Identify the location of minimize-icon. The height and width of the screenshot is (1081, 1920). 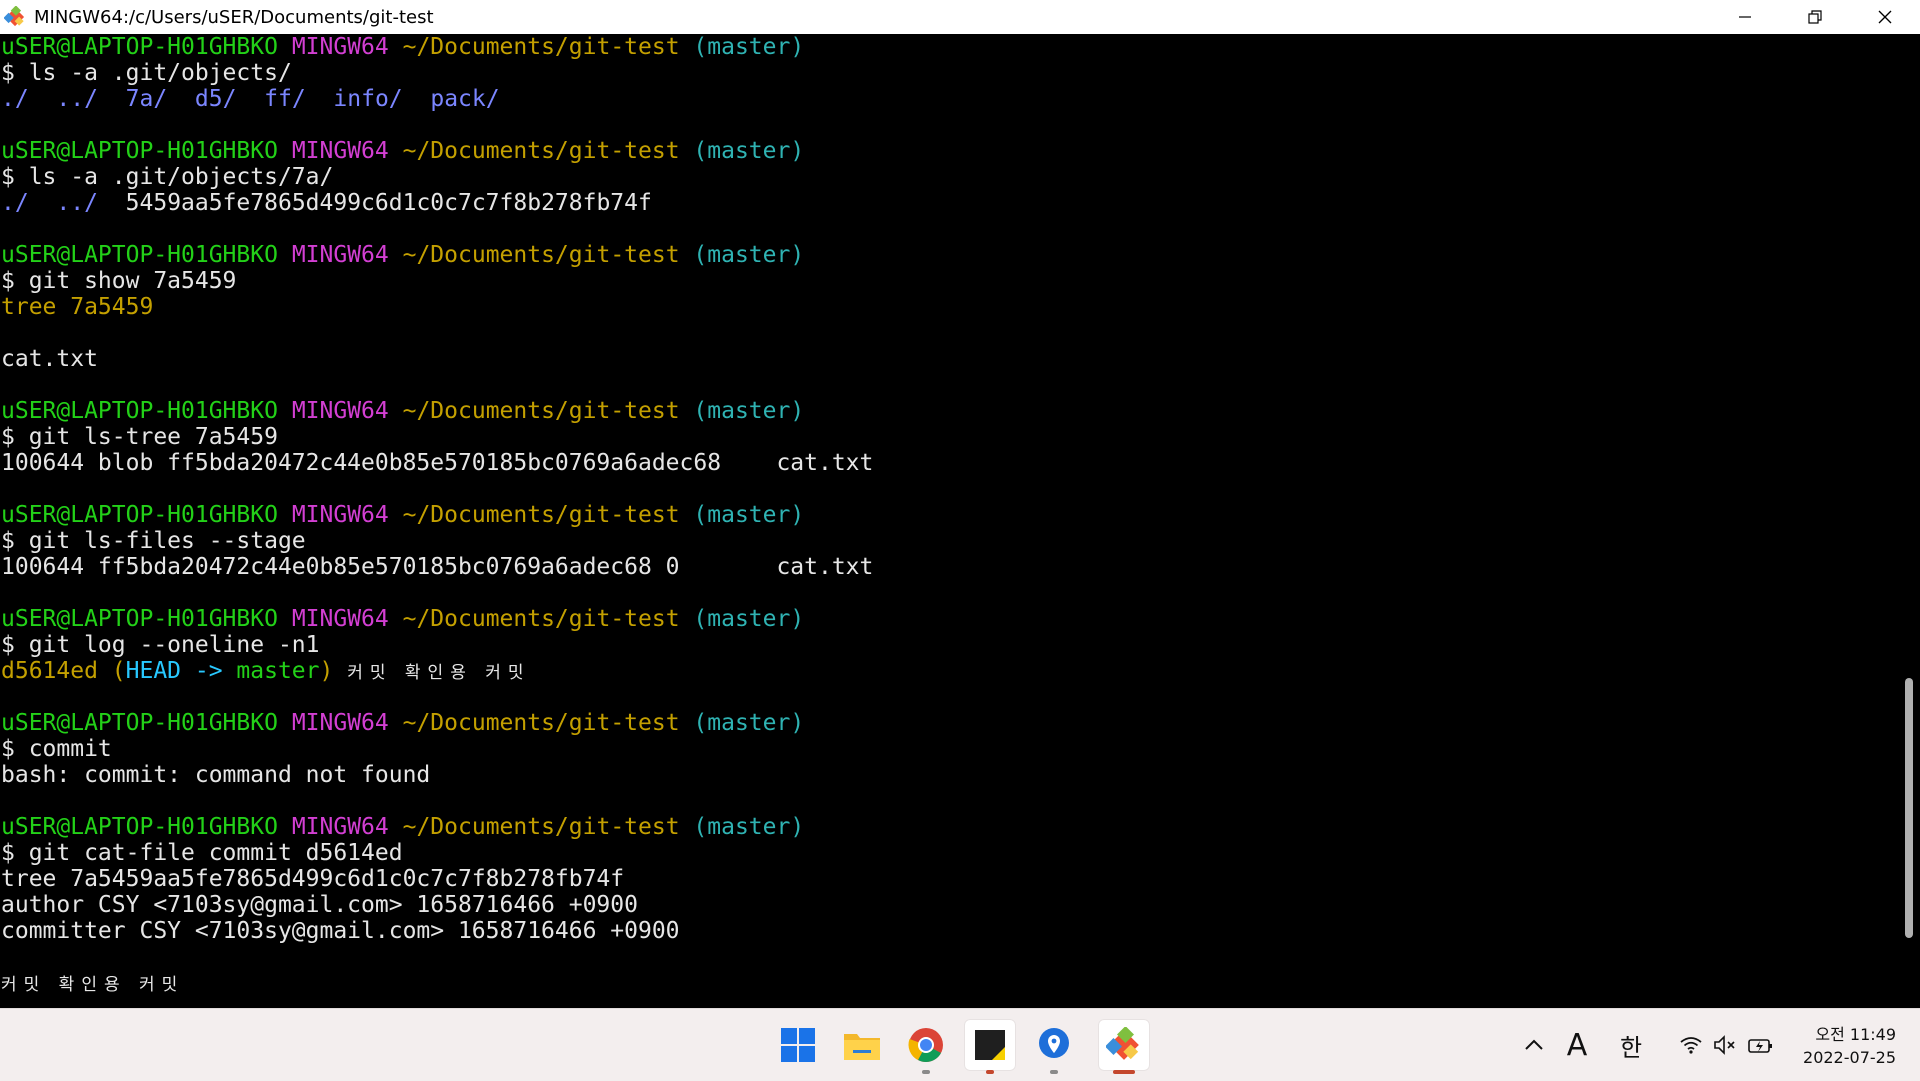
(1745, 17).